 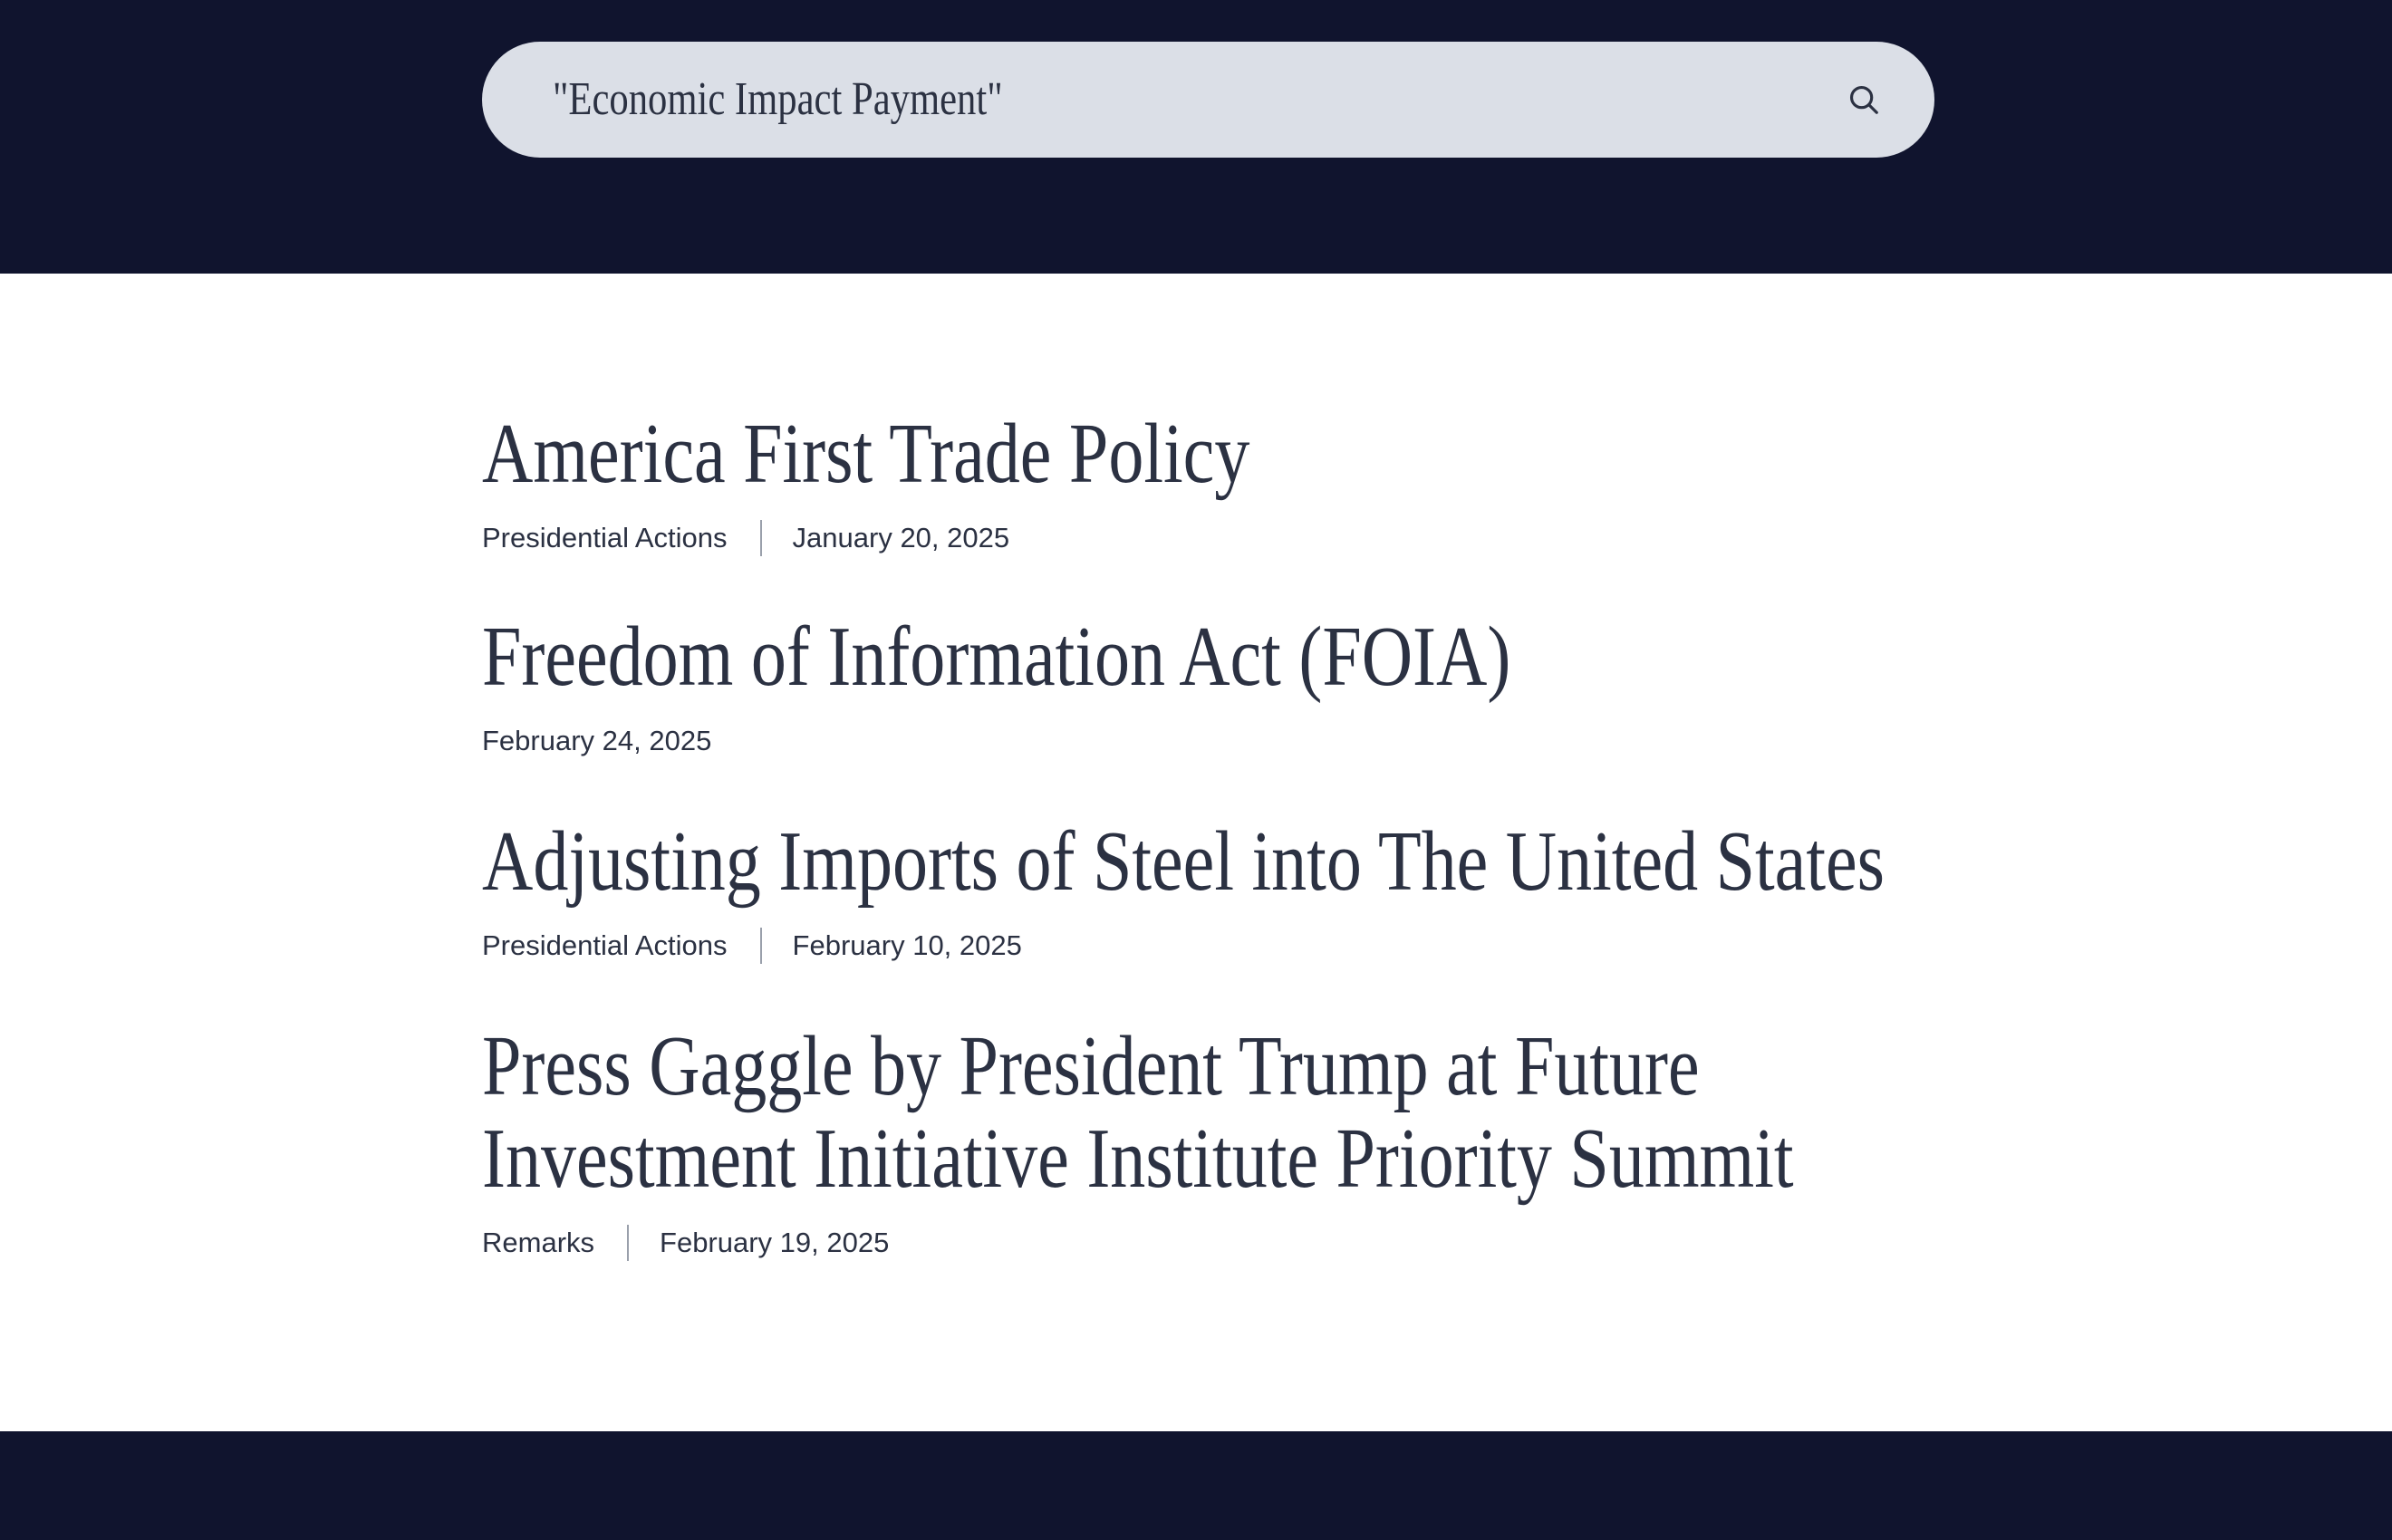 I want to click on search-icon, so click(x=1863, y=99).